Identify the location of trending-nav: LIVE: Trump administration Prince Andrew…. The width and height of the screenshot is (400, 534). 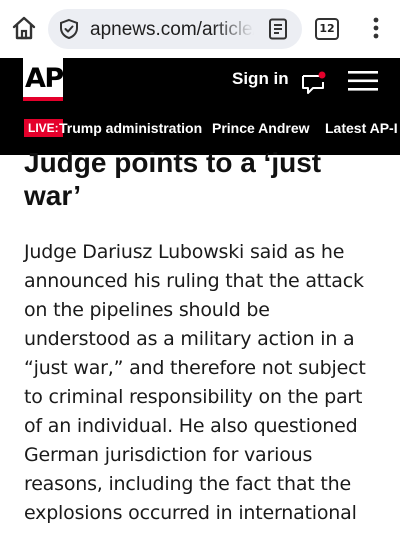
(200, 128).